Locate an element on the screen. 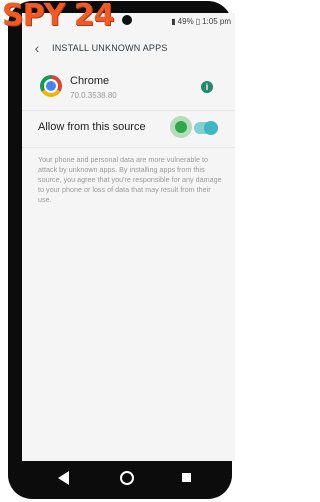  status-right: ▮ 49% ▯ 1:05 pm is located at coordinates (201, 21).